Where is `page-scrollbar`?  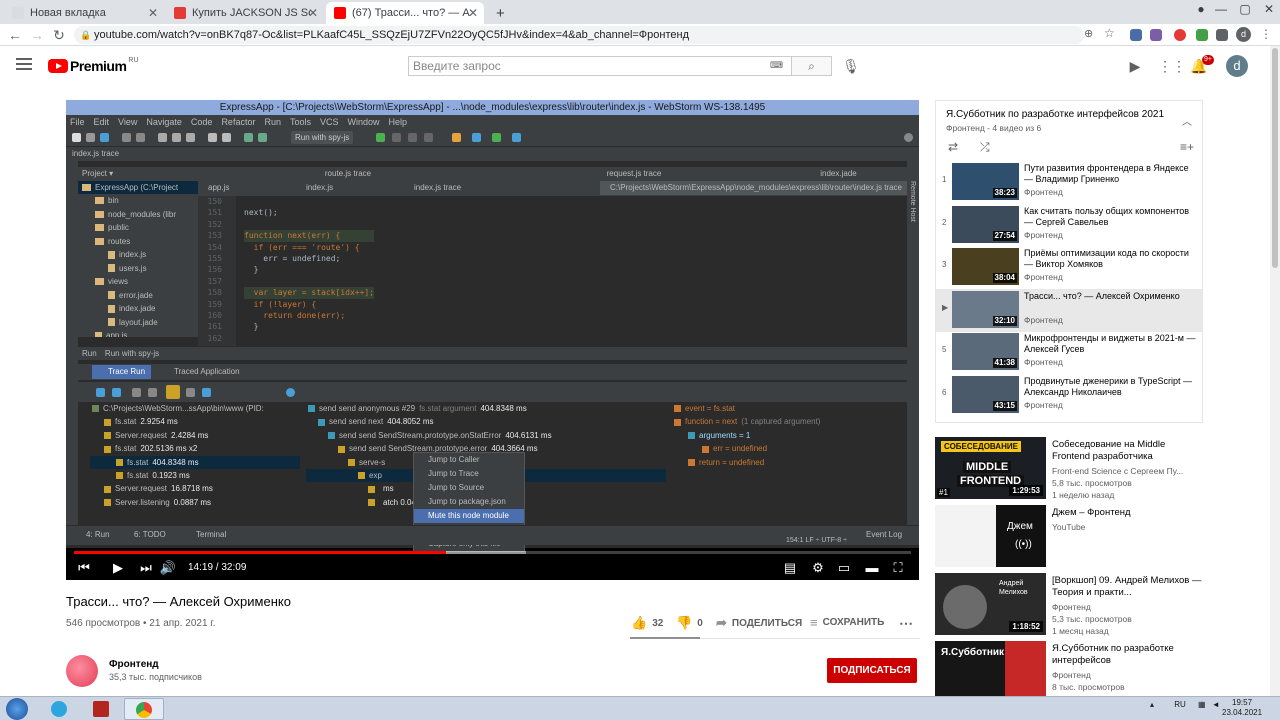
page-scrollbar is located at coordinates (1275, 371).